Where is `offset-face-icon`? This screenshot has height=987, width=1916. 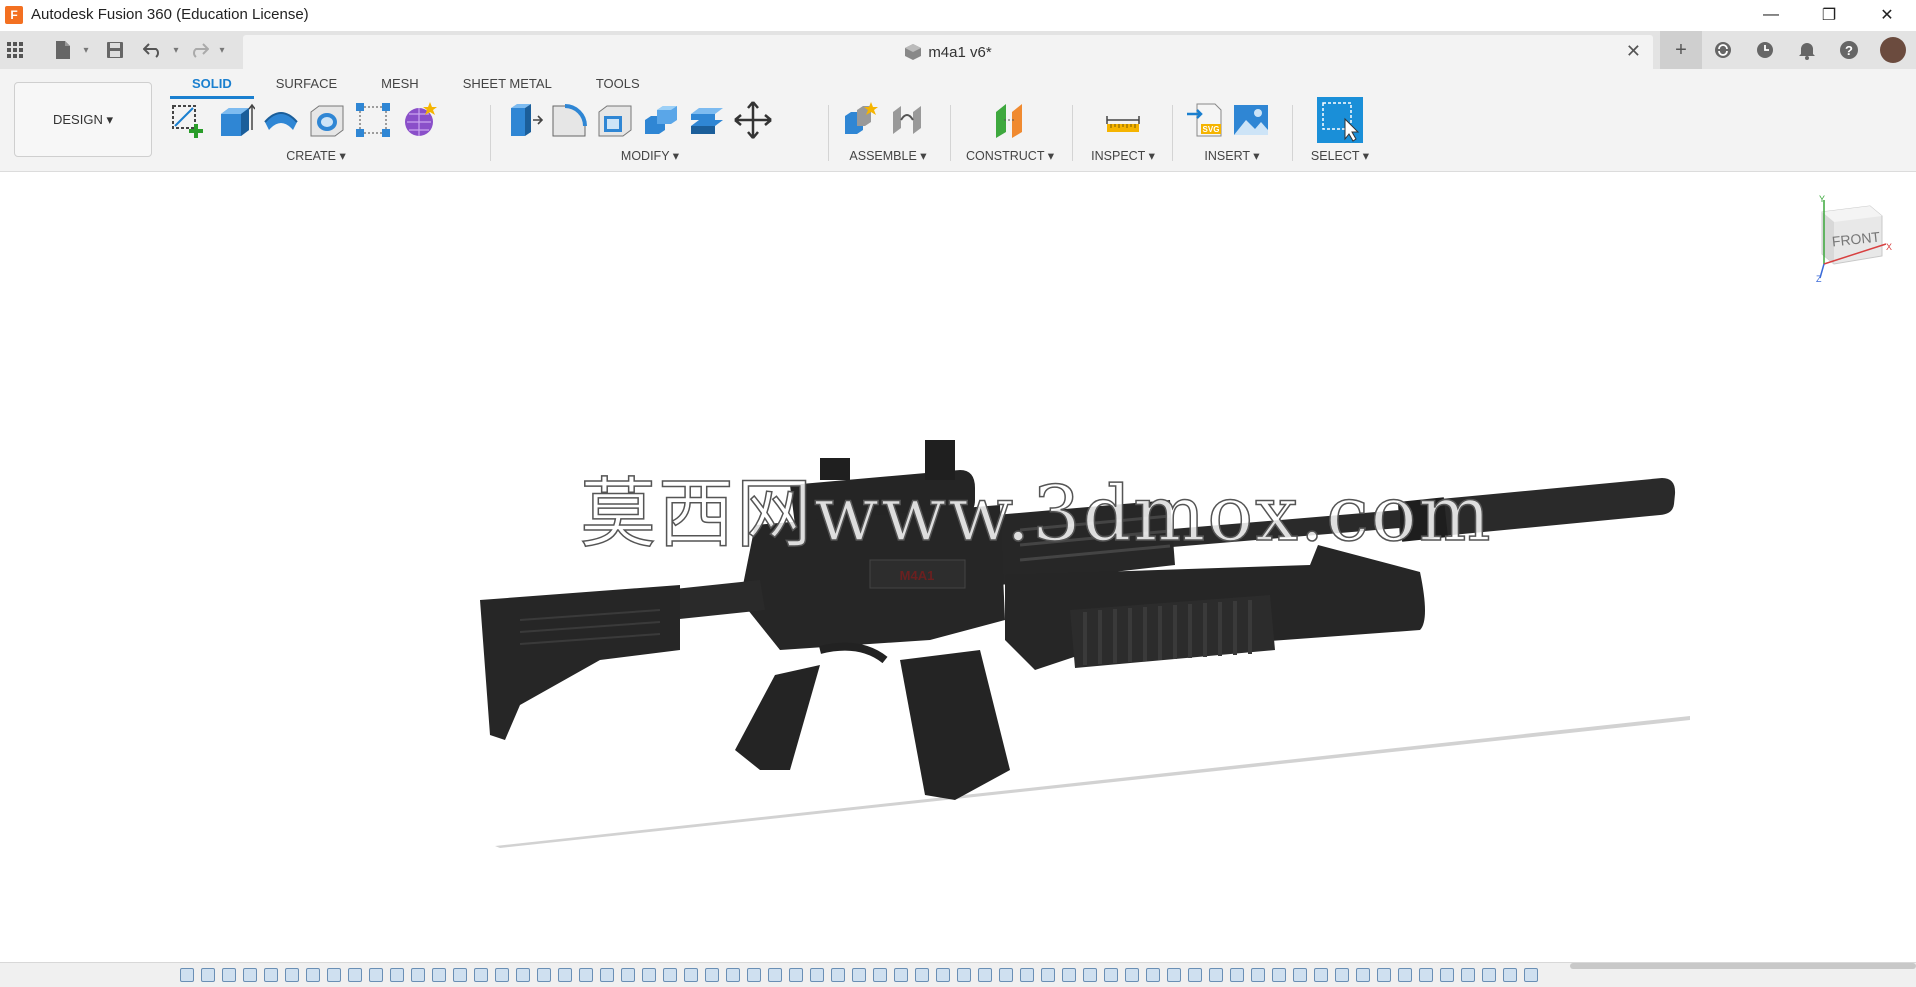
offset-face-icon is located at coordinates (707, 120).